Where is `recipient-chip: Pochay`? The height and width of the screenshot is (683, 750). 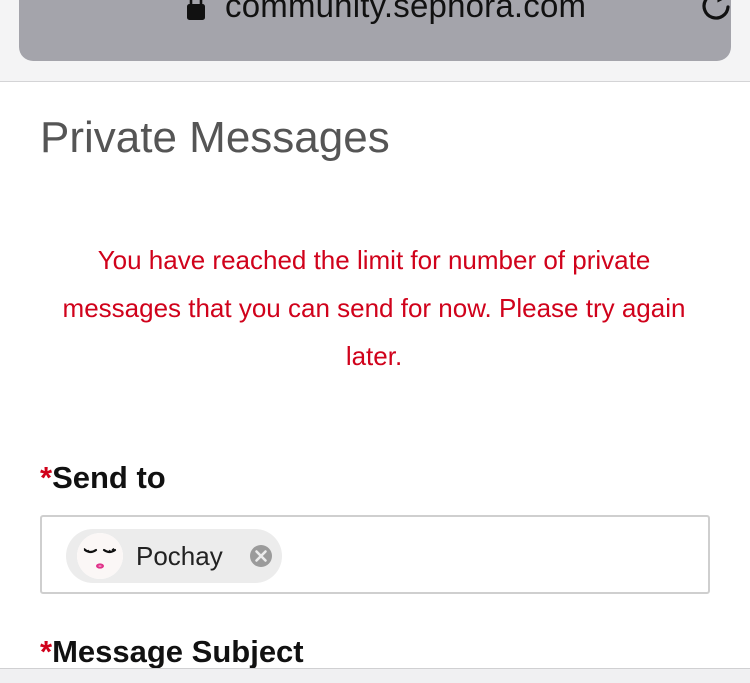 recipient-chip: Pochay is located at coordinates (174, 556).